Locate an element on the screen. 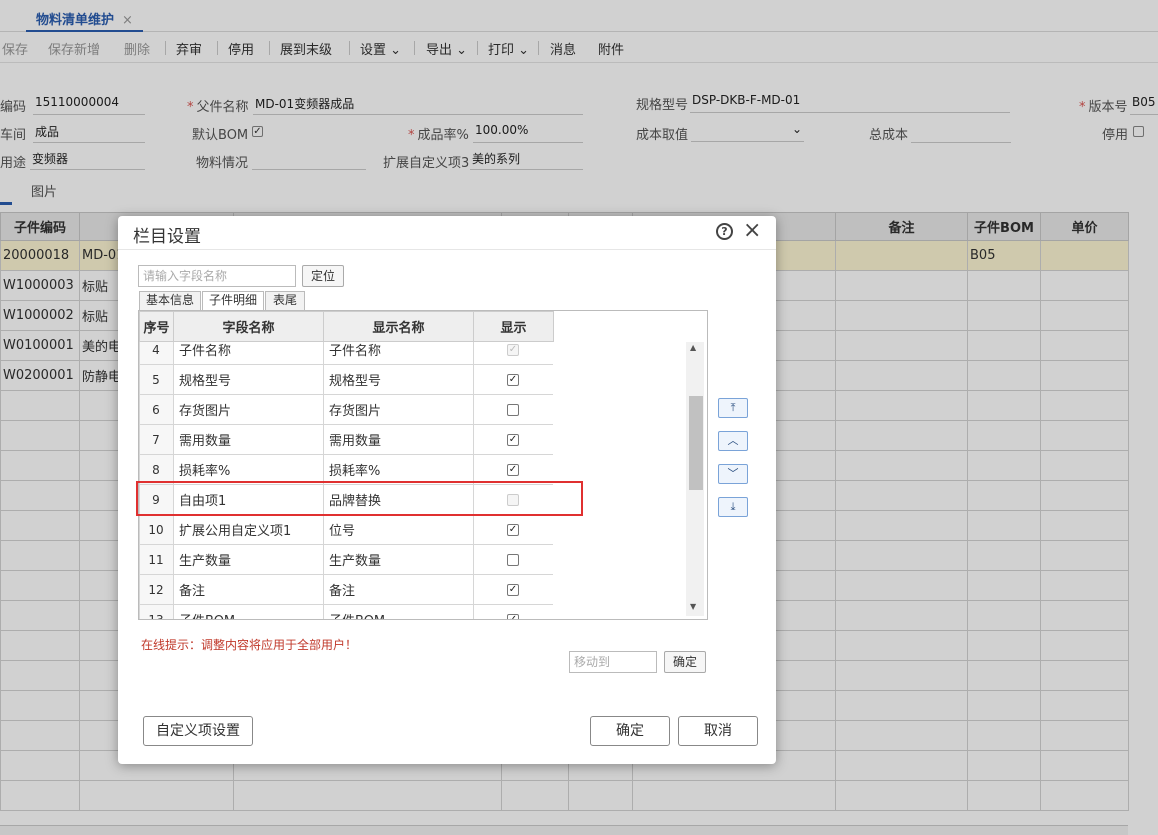 This screenshot has width=1158, height=835. move-to-input is located at coordinates (613, 662).